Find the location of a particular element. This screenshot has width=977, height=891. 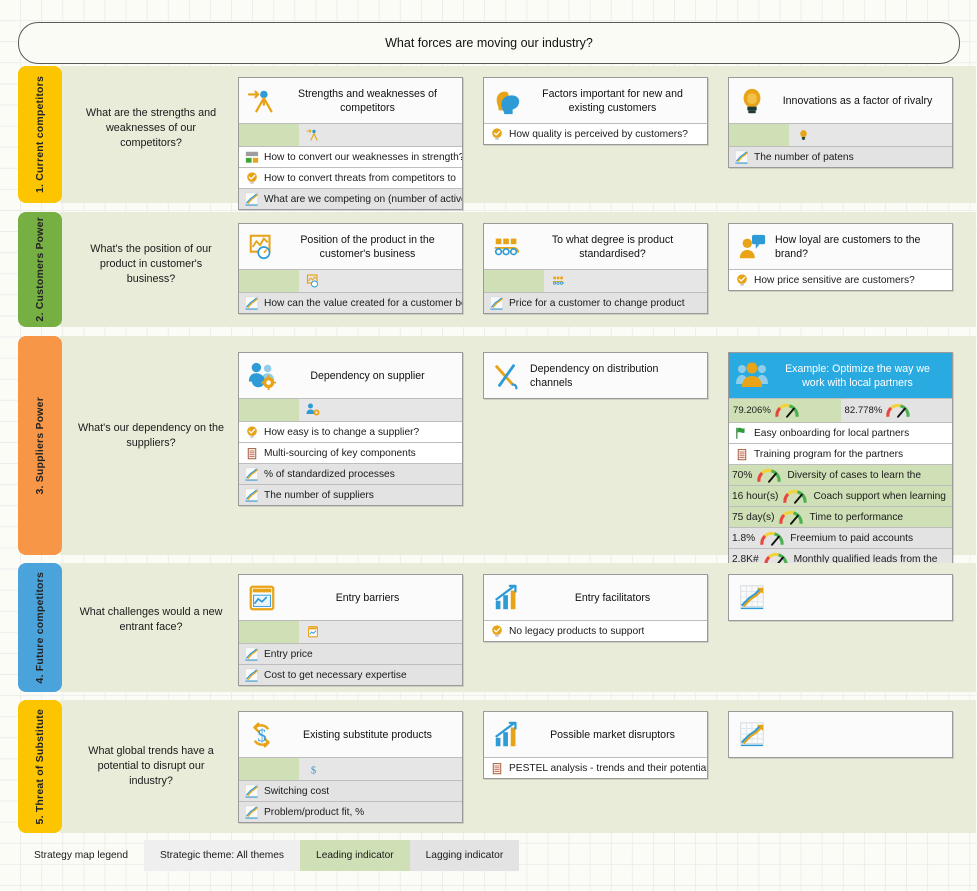

legend-theme: Strategic theme: All themes is located at coordinates (222, 855).